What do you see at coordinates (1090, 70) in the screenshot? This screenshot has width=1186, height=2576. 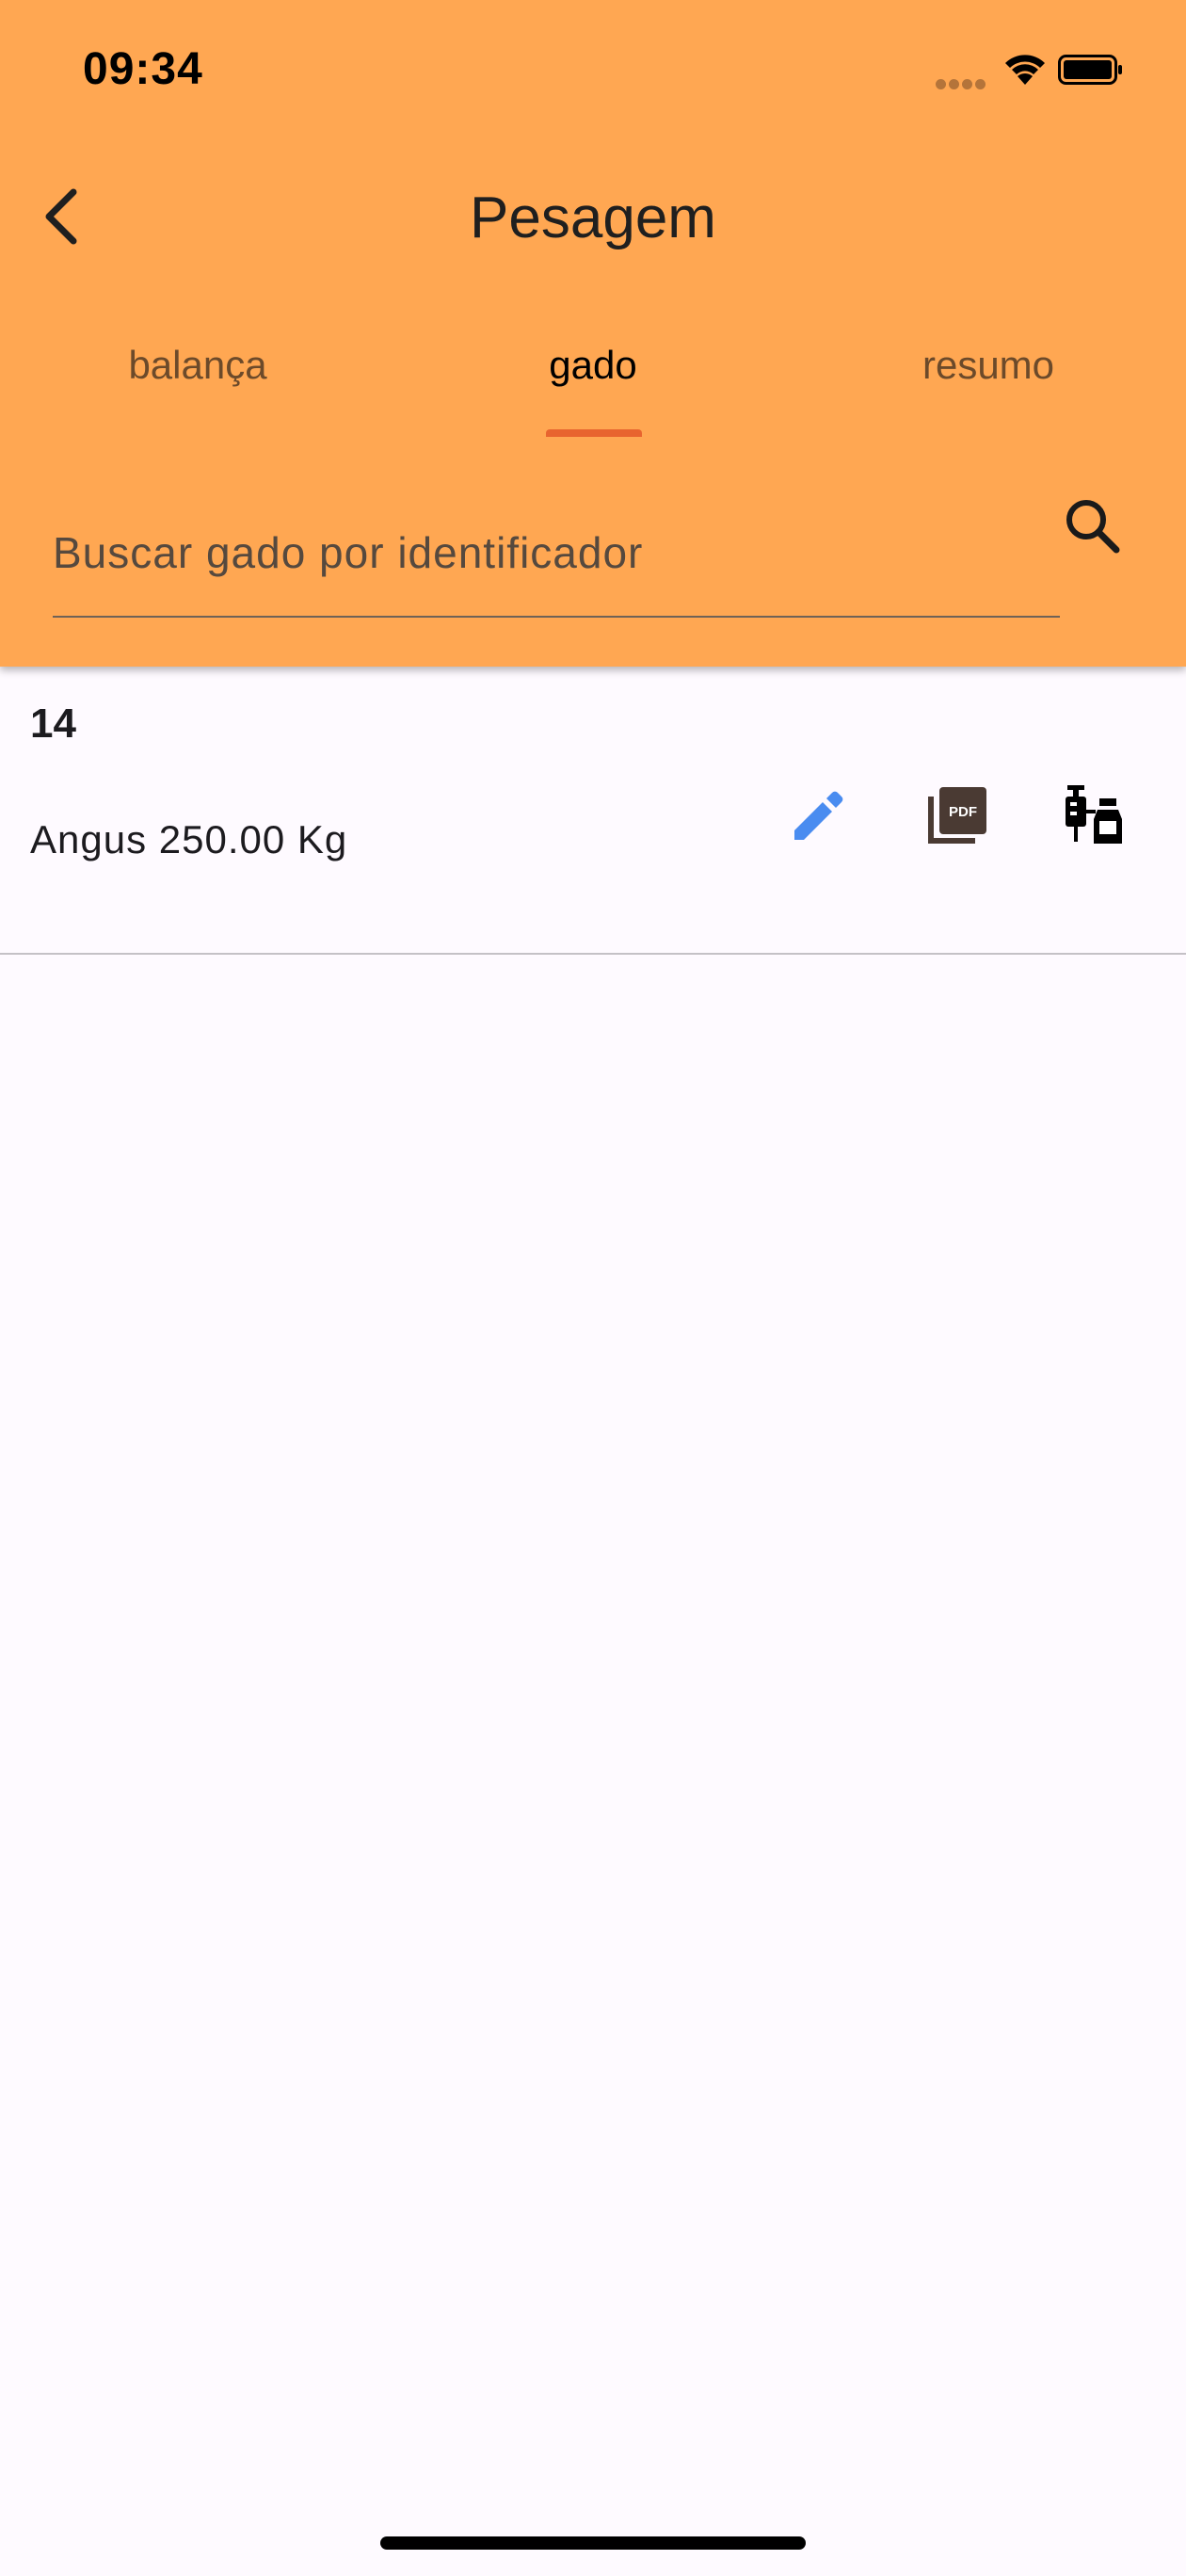 I see `battery-icon` at bounding box center [1090, 70].